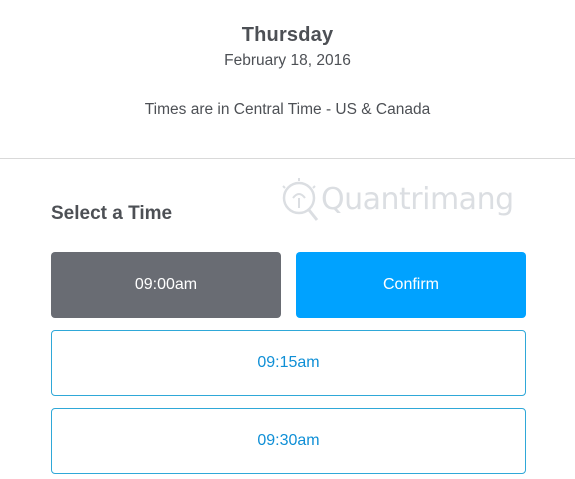 The image size is (575, 479). Describe the element at coordinates (417, 199) in the screenshot. I see `watermark-text: Quantrimang` at that location.